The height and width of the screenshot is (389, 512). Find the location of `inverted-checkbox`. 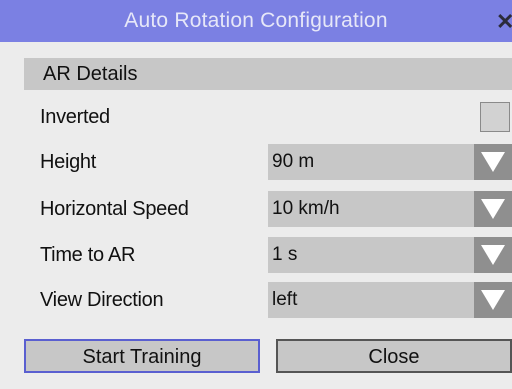

inverted-checkbox is located at coordinates (495, 117).